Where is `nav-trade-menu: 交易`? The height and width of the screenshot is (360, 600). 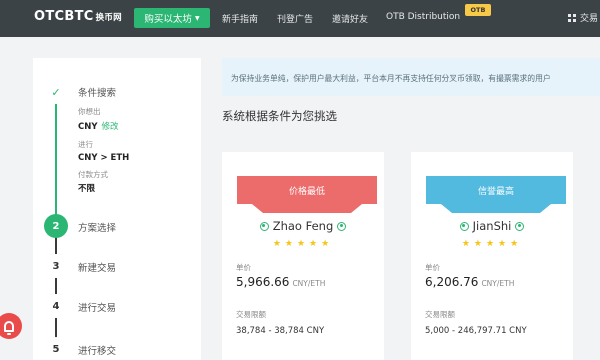
nav-trade-menu: 交易 is located at coordinates (583, 17).